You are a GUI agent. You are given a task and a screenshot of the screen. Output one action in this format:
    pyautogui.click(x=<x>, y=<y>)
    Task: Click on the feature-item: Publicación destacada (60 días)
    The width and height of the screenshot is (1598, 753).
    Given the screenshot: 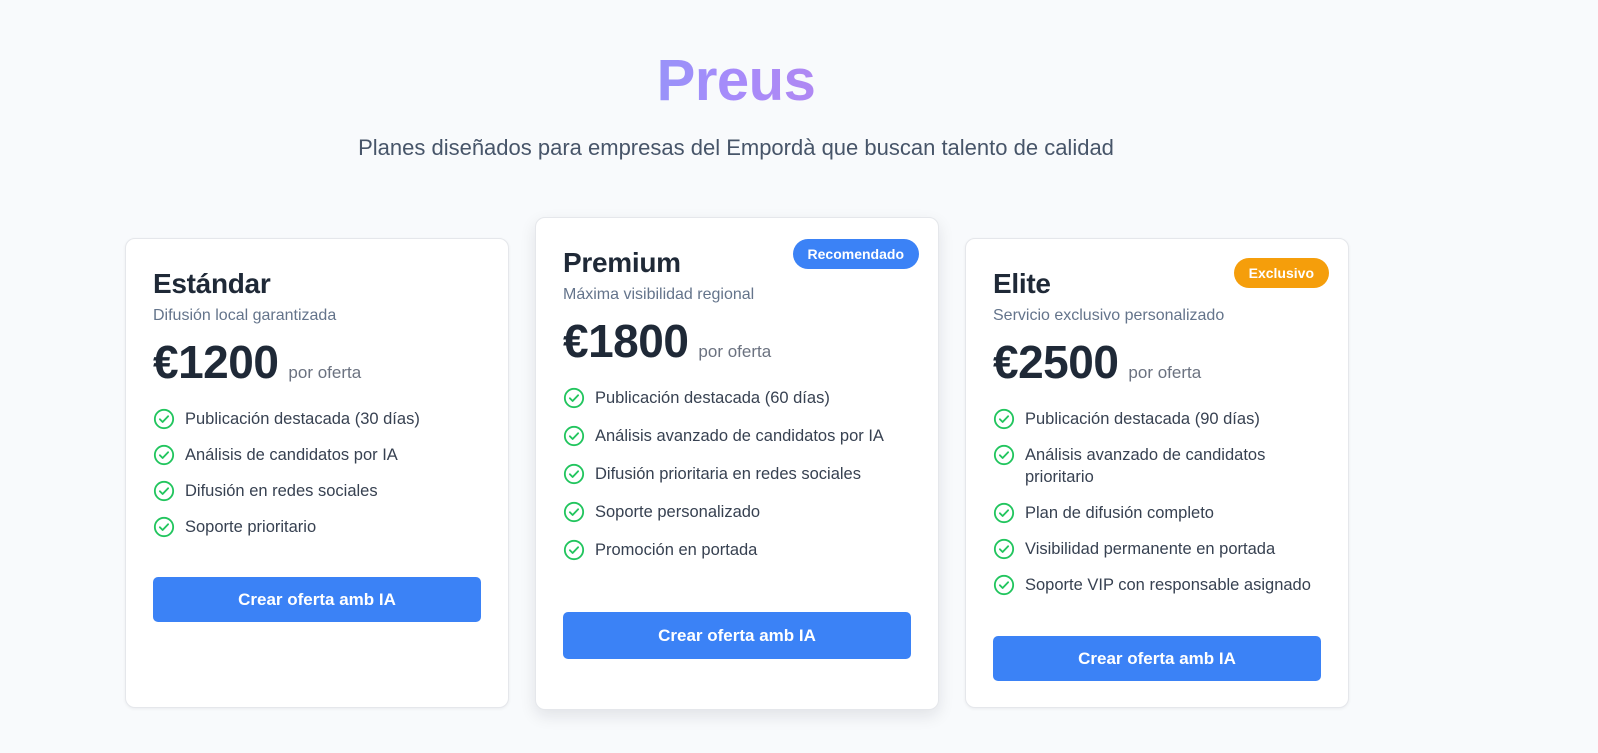 What is the action you would take?
    pyautogui.click(x=737, y=398)
    